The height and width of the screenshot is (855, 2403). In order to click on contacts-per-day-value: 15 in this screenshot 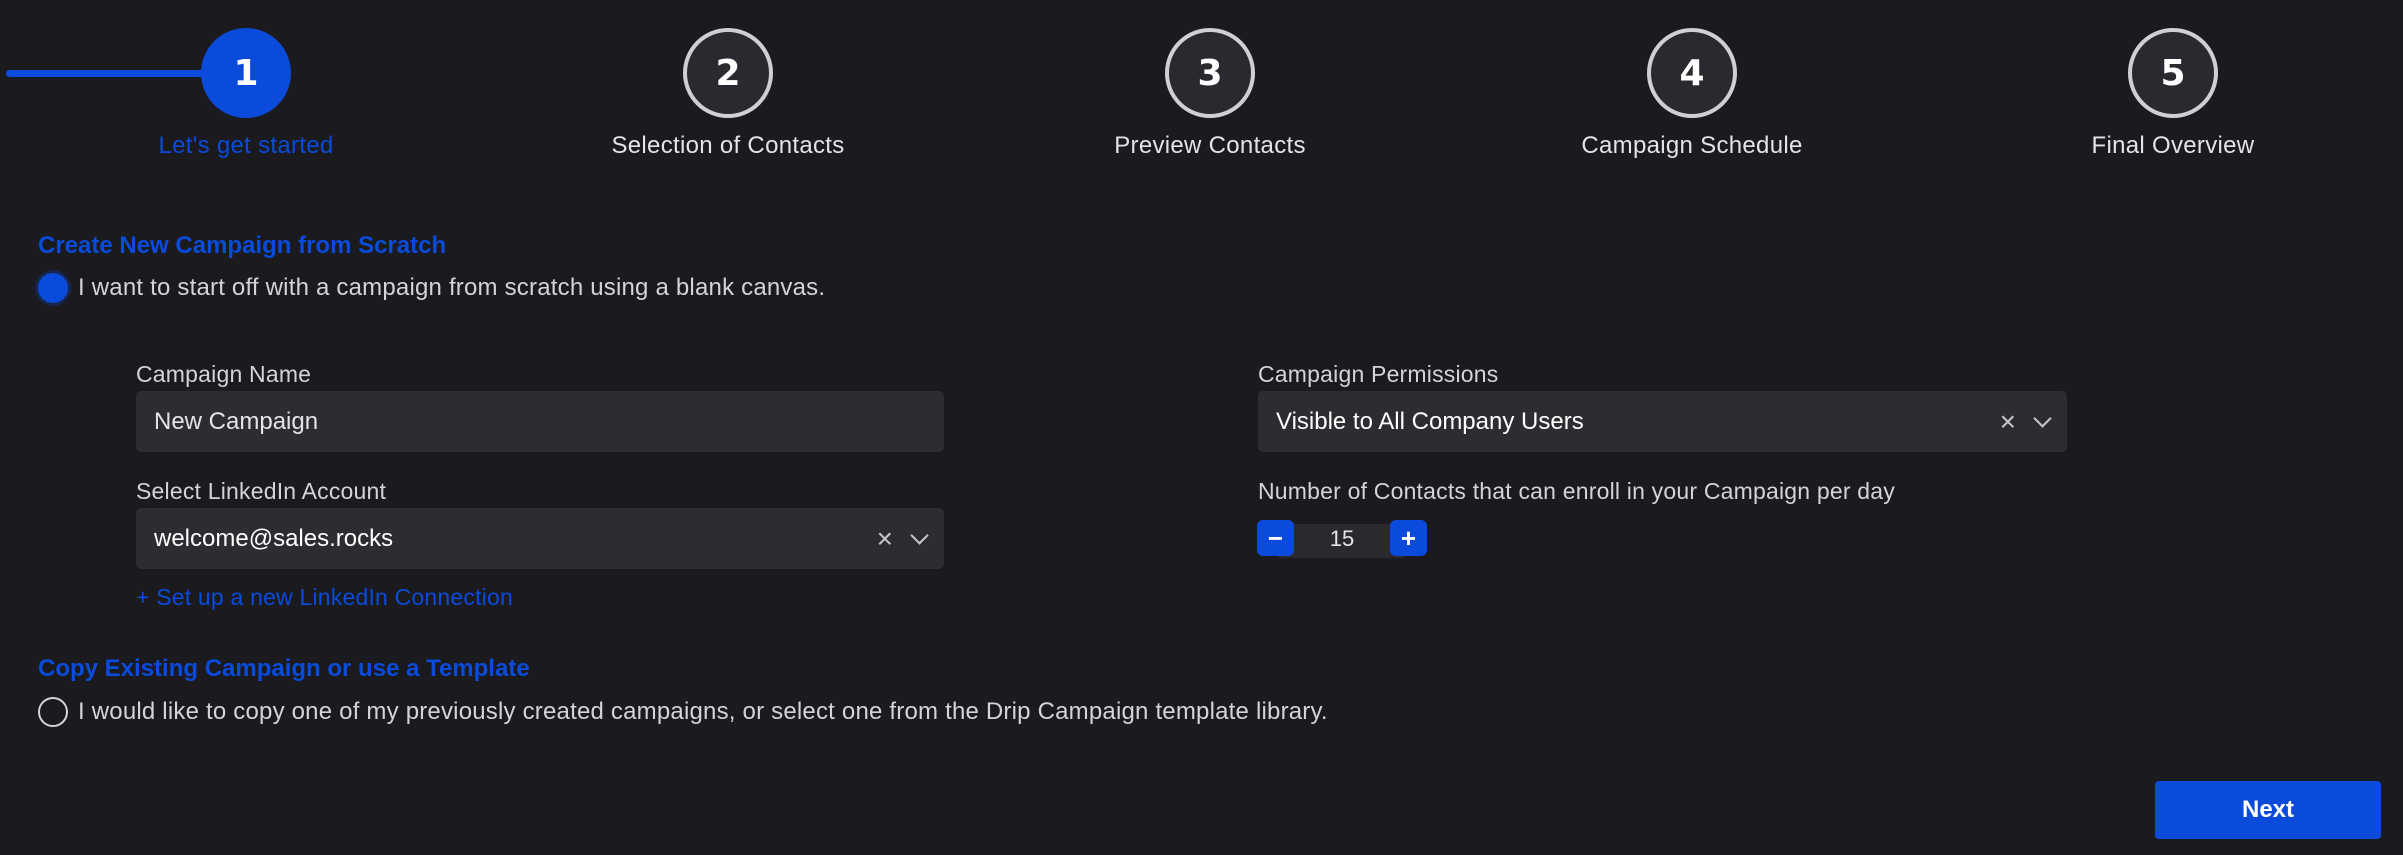, I will do `click(1342, 539)`.